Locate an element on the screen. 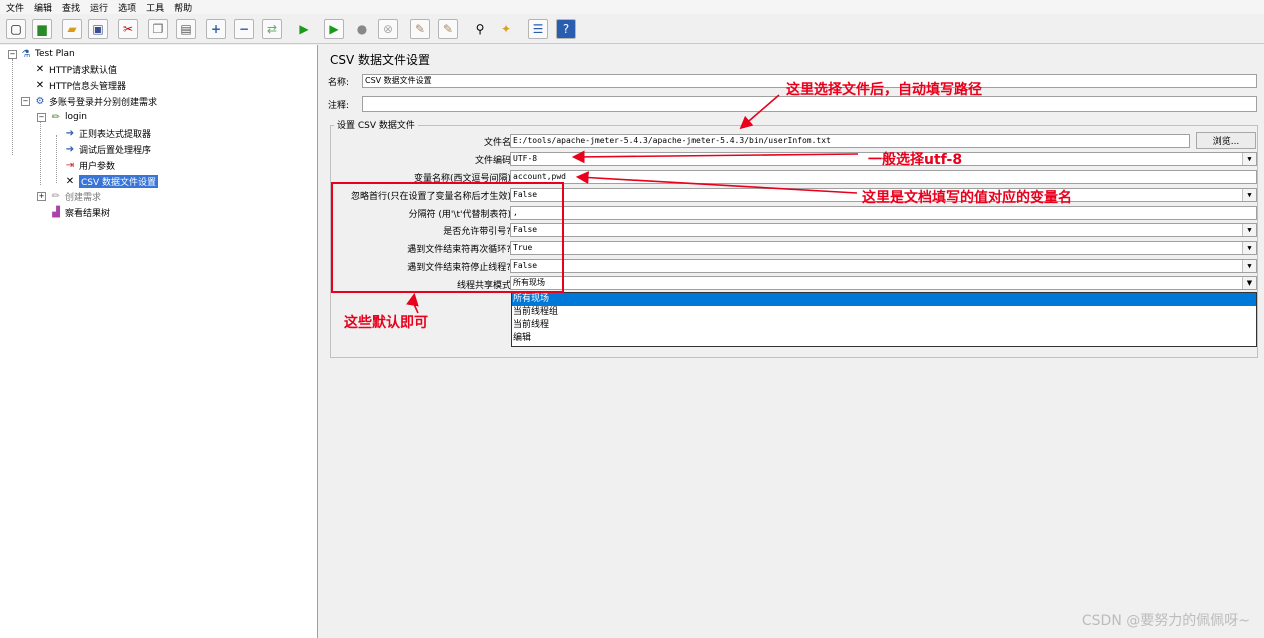  watermark: CSDN @要努力的佩佩呀~ is located at coordinates (1165, 621).